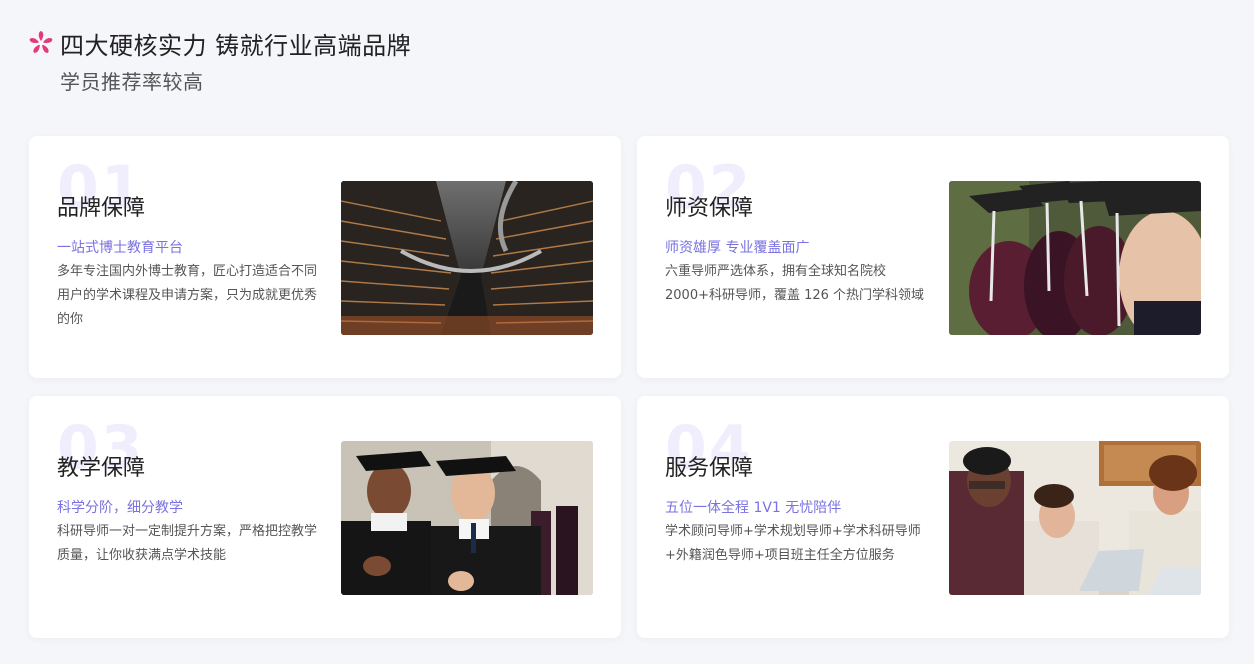  What do you see at coordinates (41, 42) in the screenshot?
I see `bauhinia-flower-icon` at bounding box center [41, 42].